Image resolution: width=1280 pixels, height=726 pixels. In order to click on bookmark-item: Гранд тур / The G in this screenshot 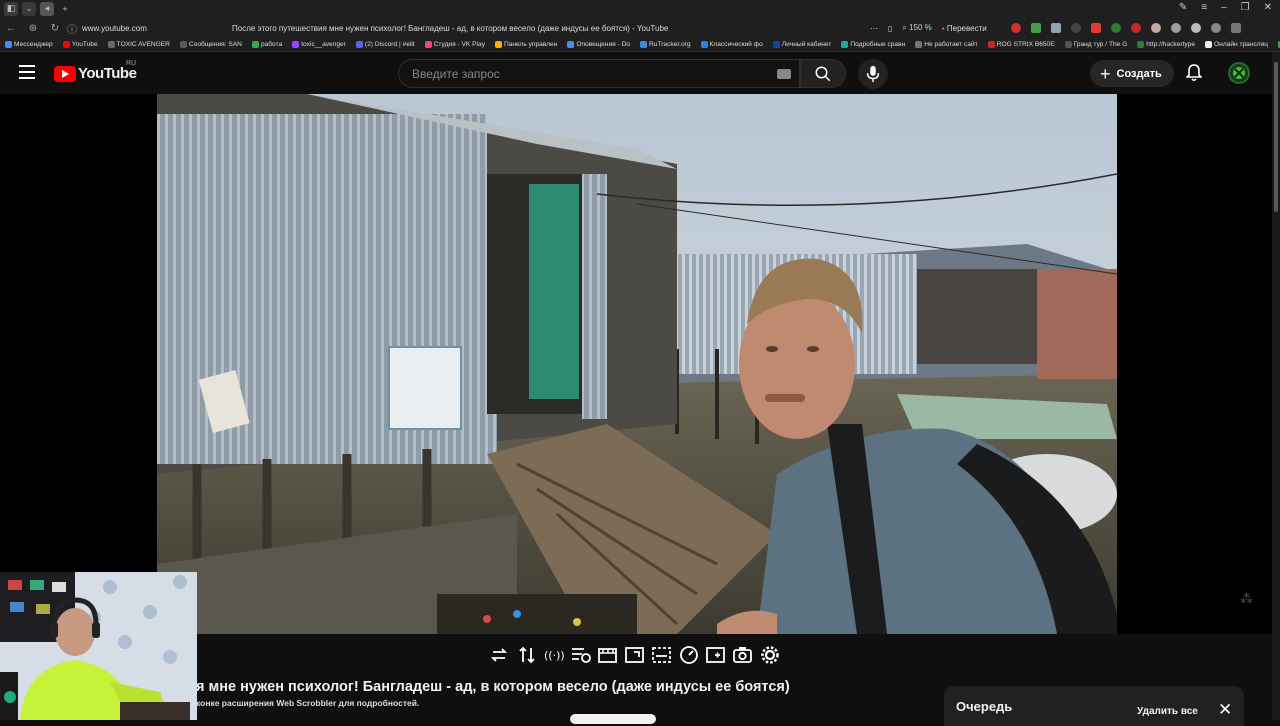, I will do `click(1096, 44)`.